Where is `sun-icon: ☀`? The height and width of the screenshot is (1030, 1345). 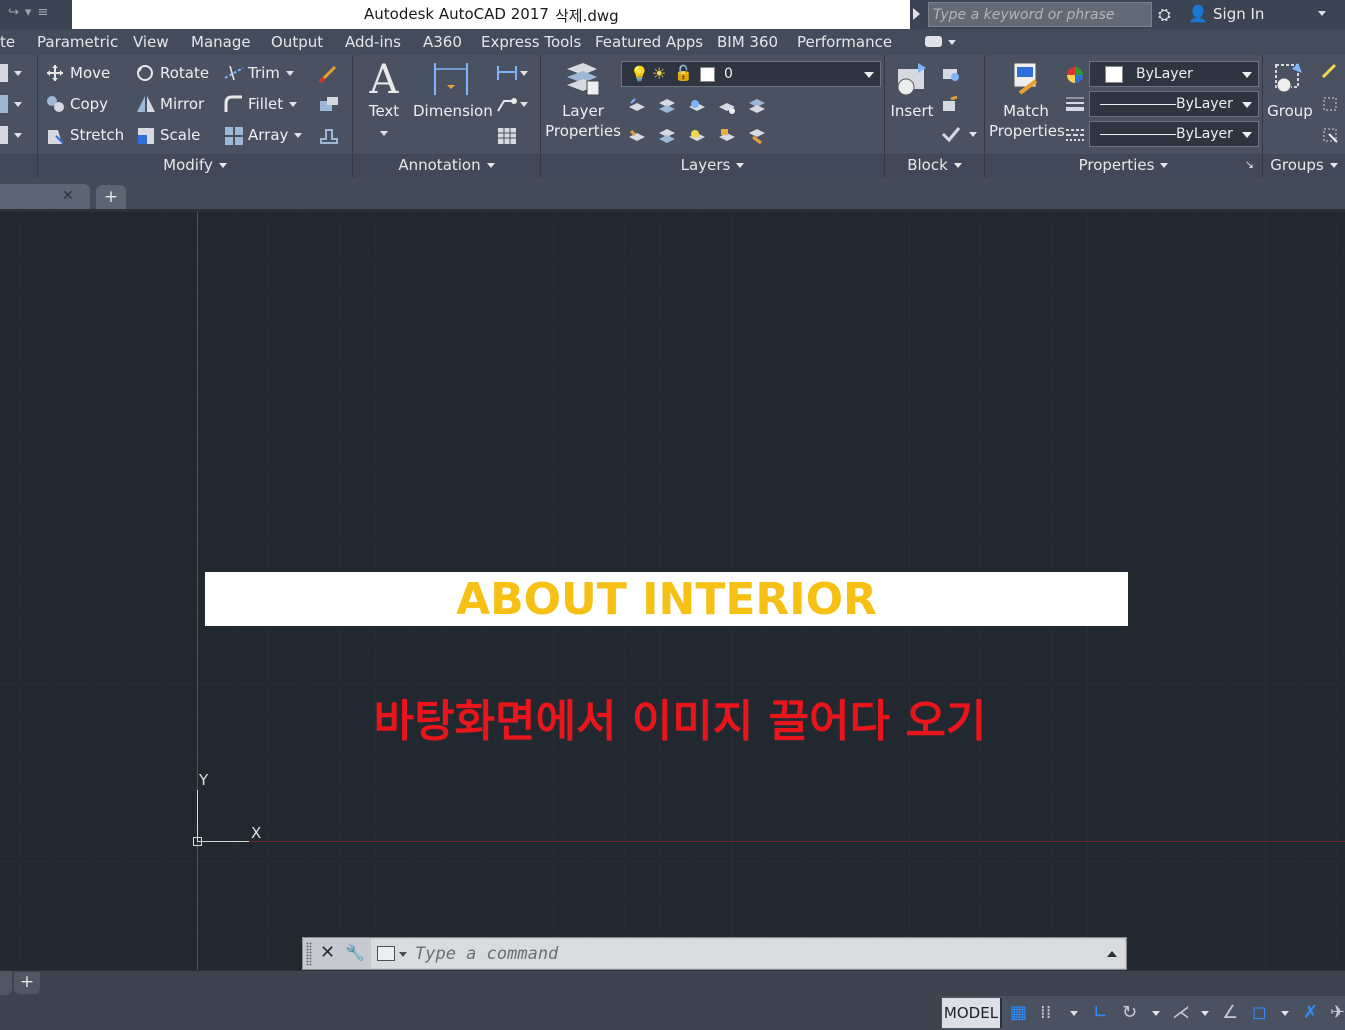
sun-icon: ☀ is located at coordinates (659, 73).